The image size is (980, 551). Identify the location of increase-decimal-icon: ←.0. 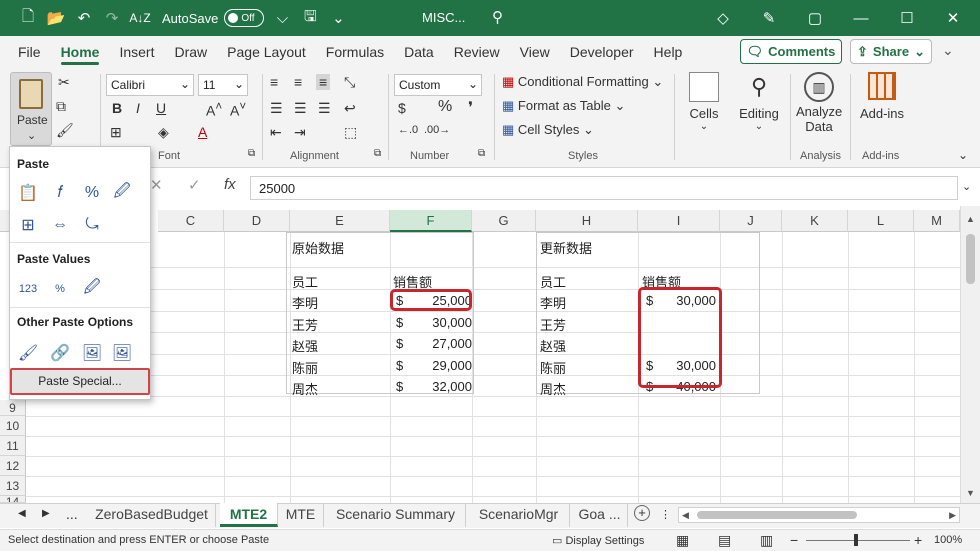
(408, 130).